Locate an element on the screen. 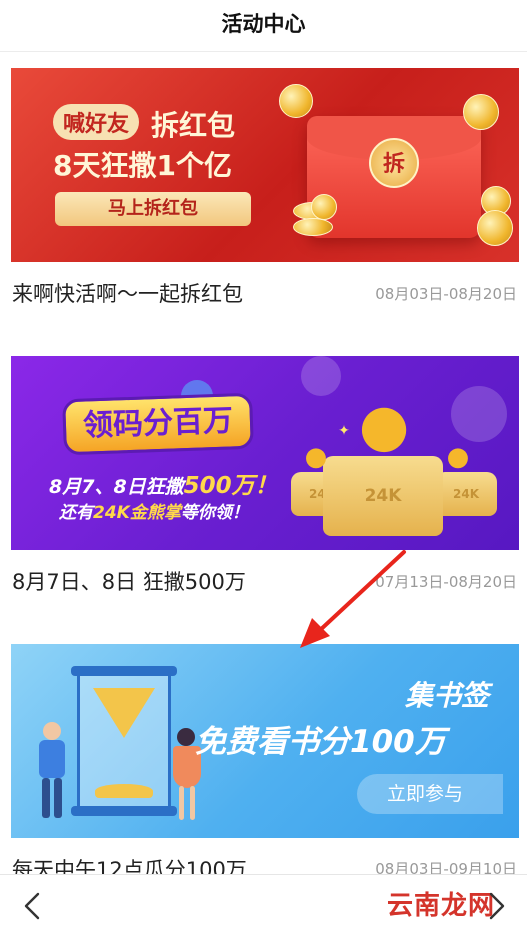  forward-arrow-icon is located at coordinates (496, 906).